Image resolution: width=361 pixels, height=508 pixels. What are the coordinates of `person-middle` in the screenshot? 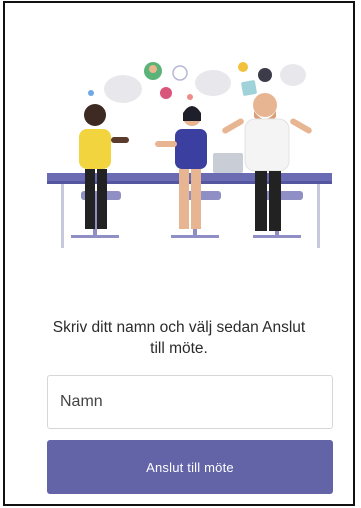 It's located at (181, 167).